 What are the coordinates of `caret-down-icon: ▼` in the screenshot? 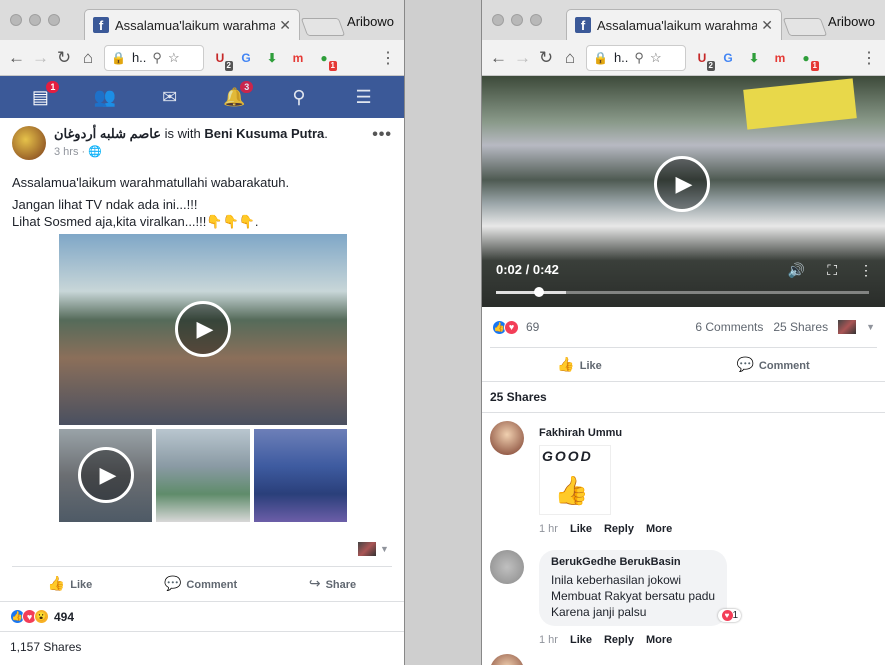 It's located at (870, 327).